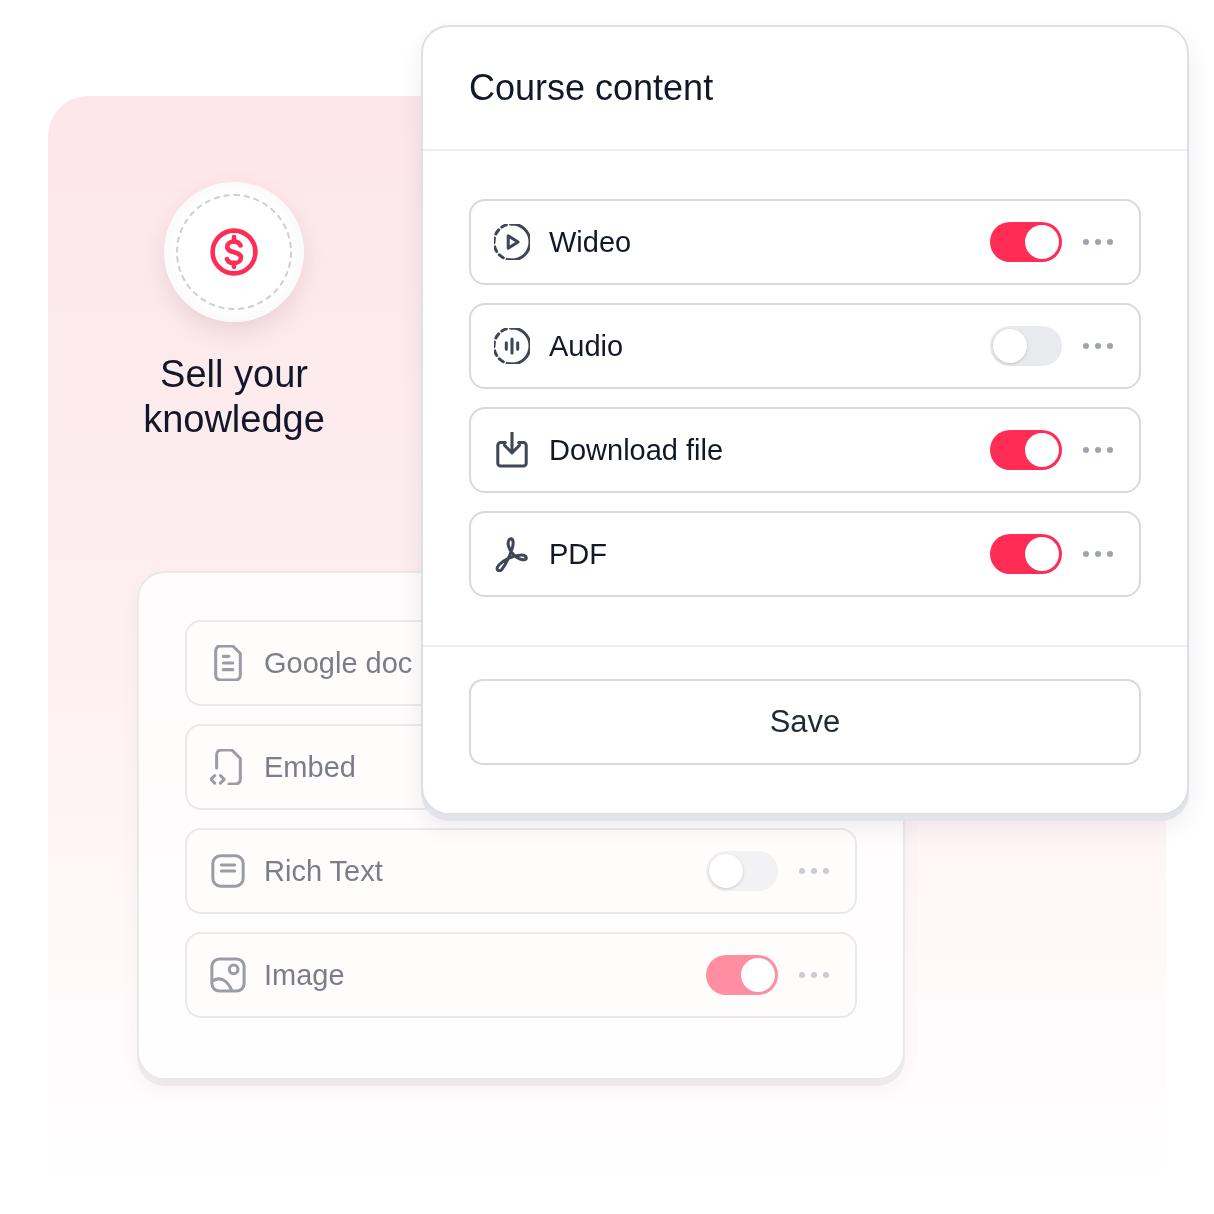 The width and height of the screenshot is (1214, 1214). I want to click on hero-title: Sell your knowledge, so click(234, 397).